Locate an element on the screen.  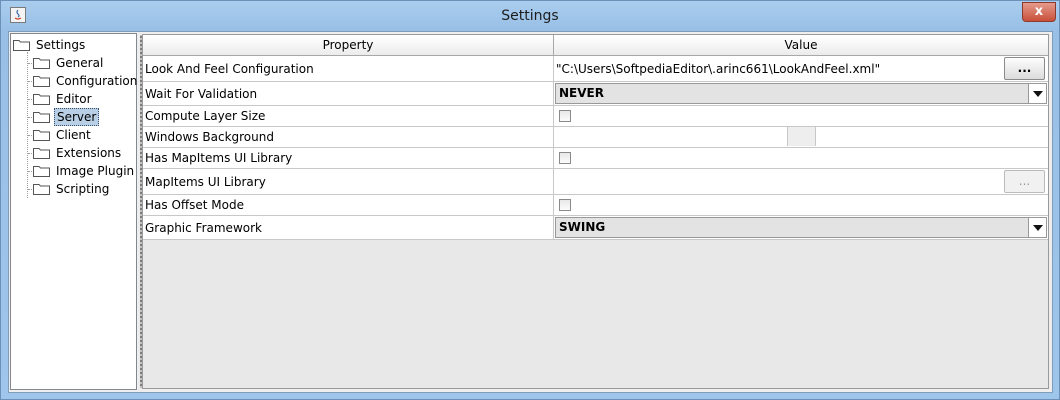
tree-root-label: Settings is located at coordinates (61, 45).